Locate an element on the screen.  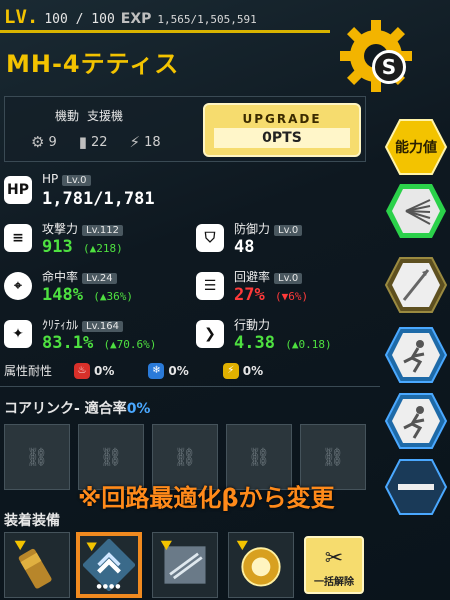
exp-bar is located at coordinates (165, 31).